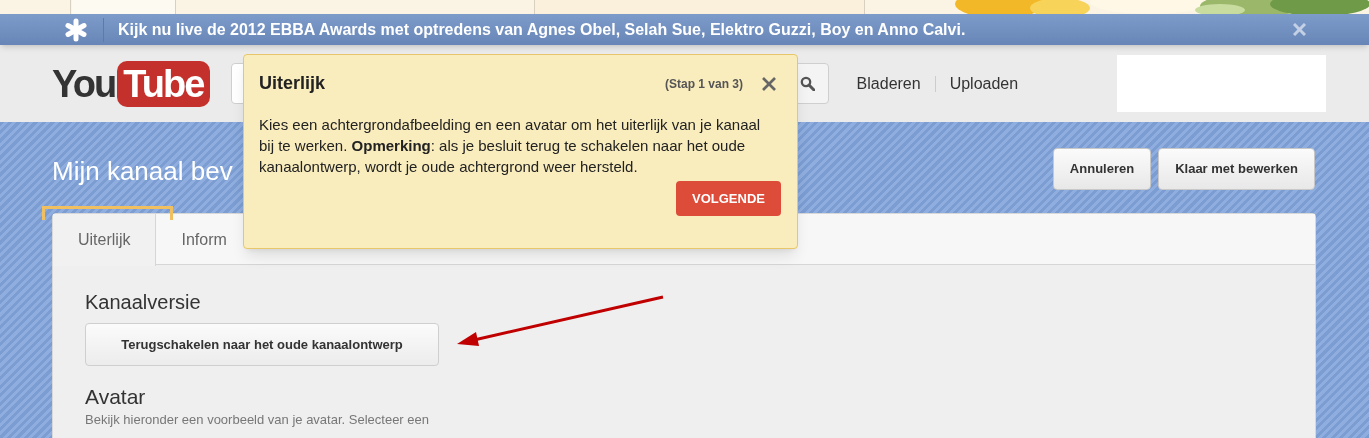 The width and height of the screenshot is (1369, 438). What do you see at coordinates (1236, 169) in the screenshot?
I see `done-button: Klaar met bewerken` at bounding box center [1236, 169].